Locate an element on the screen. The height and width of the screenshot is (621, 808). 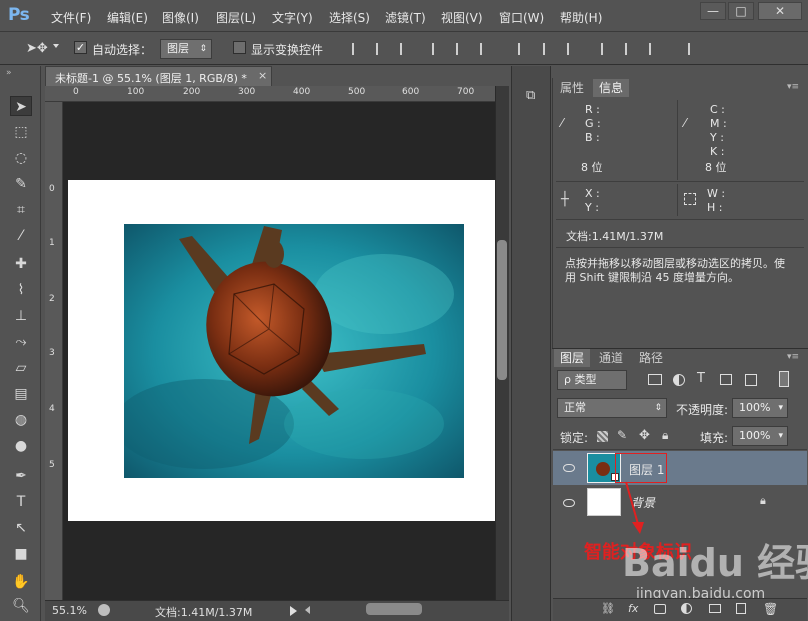
healing-brush-tool-icon: ✚ is located at coordinates (21, 264).